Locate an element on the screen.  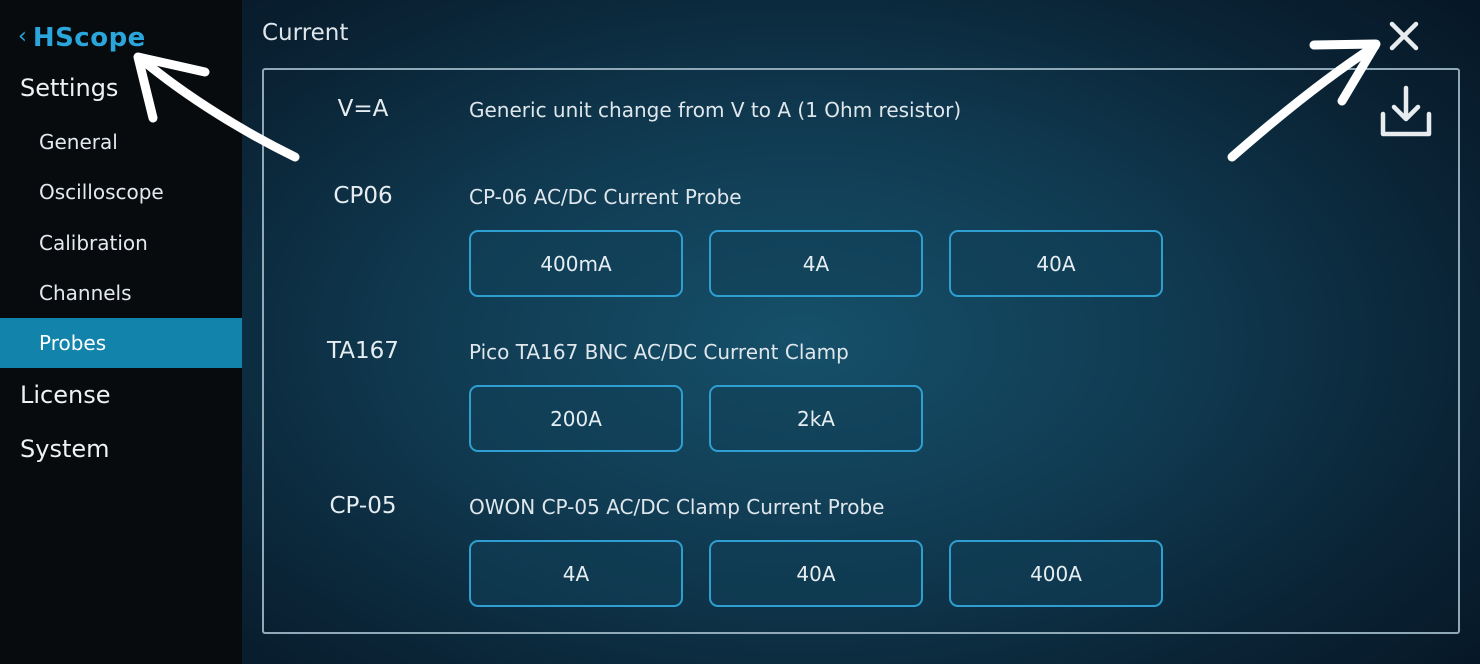
sidebar-item-probes: Probes is located at coordinates (121, 343).